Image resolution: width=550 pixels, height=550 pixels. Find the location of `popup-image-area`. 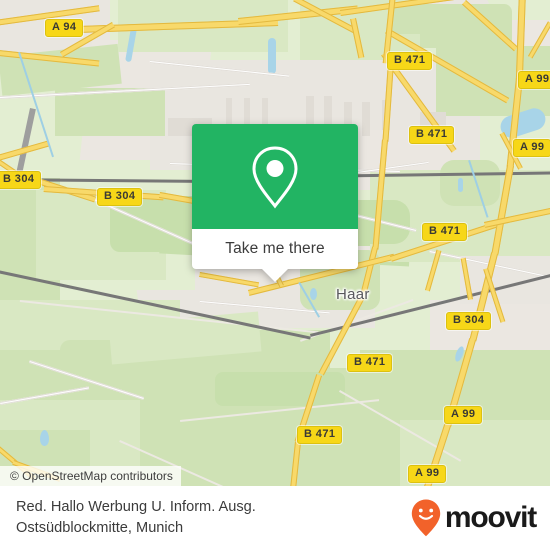

popup-image-area is located at coordinates (275, 176).